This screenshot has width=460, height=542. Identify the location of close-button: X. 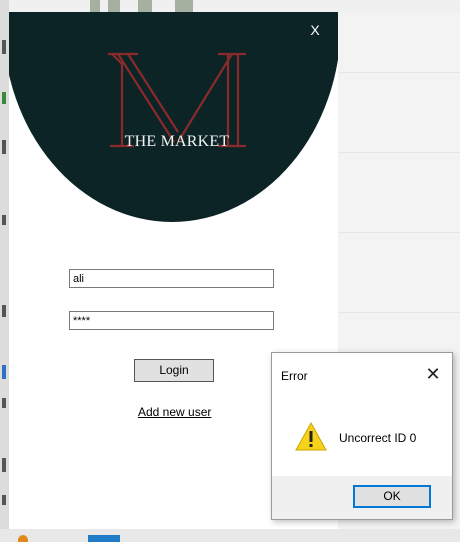
(315, 31).